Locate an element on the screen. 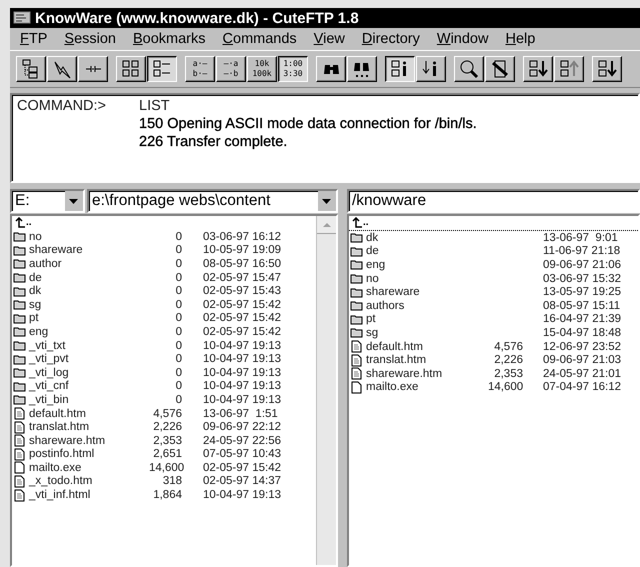  up-arrow-icon is located at coordinates (19, 223).